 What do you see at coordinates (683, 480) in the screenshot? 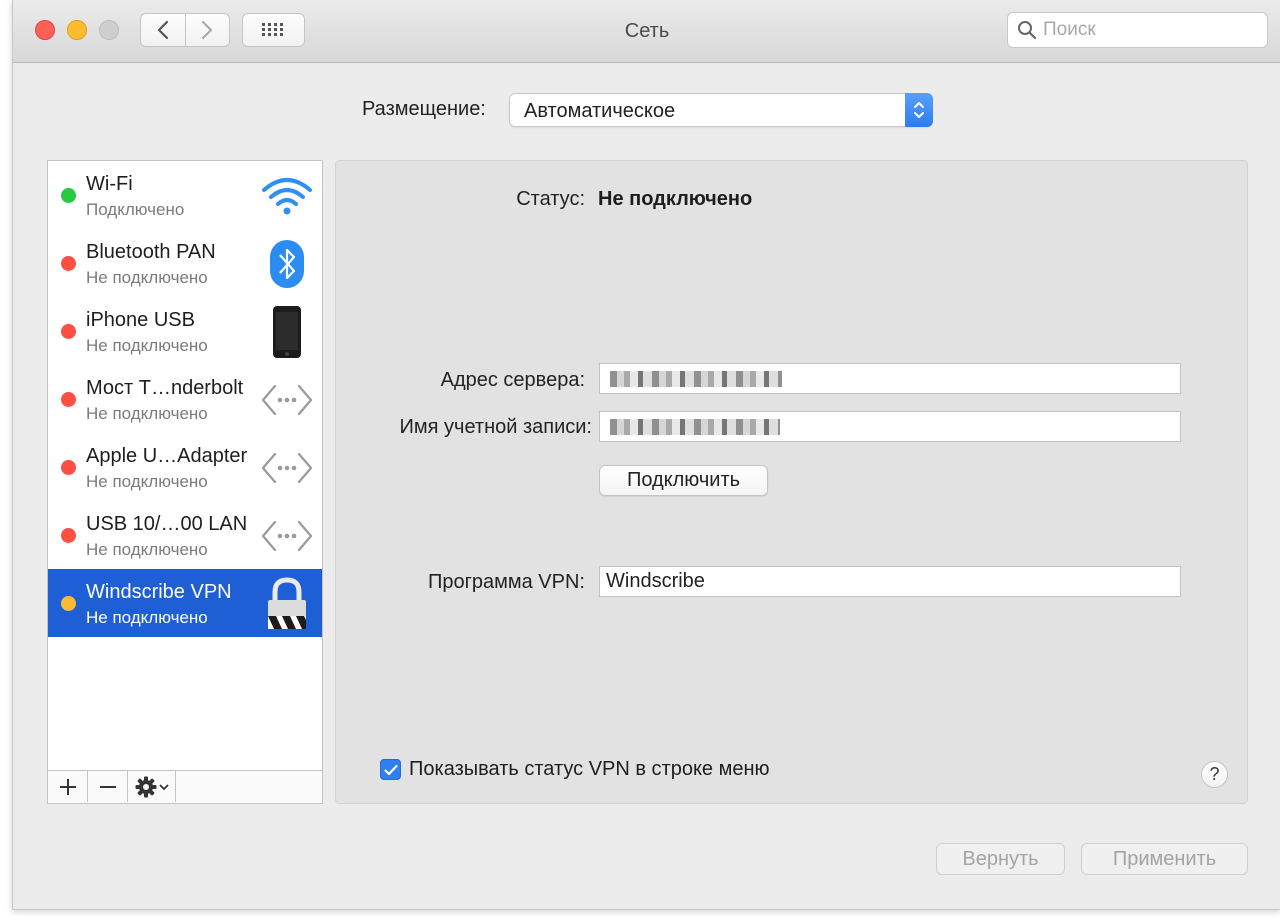
I see `connect-button: Подключить` at bounding box center [683, 480].